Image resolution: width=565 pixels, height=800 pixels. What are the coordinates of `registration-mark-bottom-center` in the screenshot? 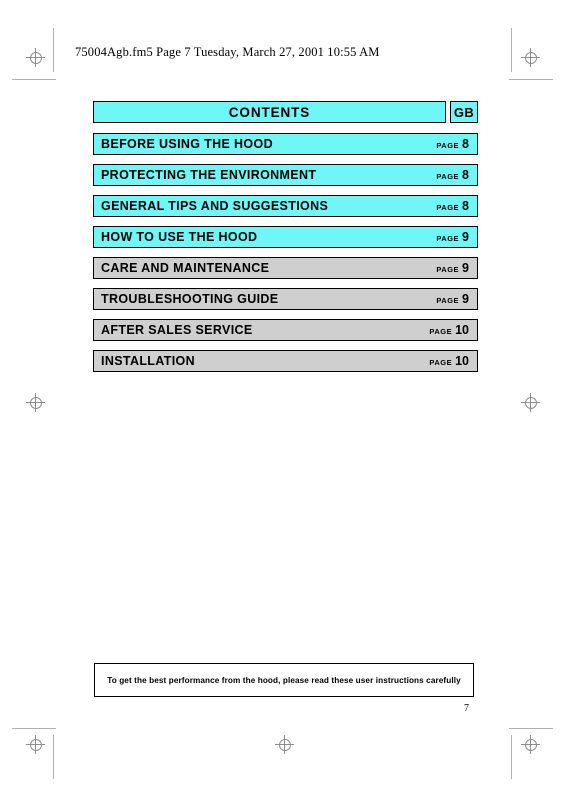 It's located at (284, 744).